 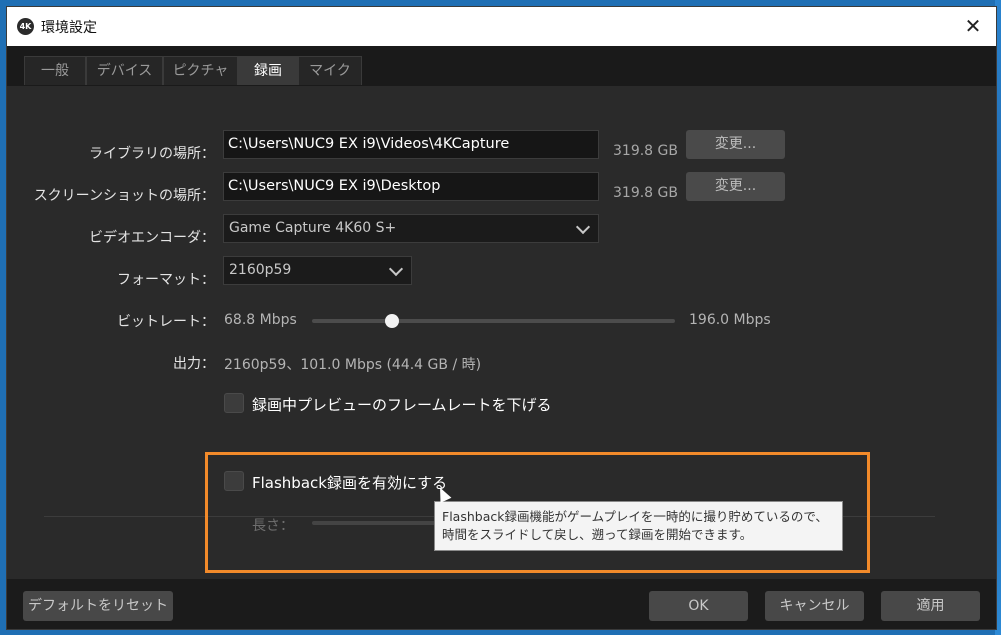 I want to click on flashback-length-label: 長さ：, so click(x=273, y=526).